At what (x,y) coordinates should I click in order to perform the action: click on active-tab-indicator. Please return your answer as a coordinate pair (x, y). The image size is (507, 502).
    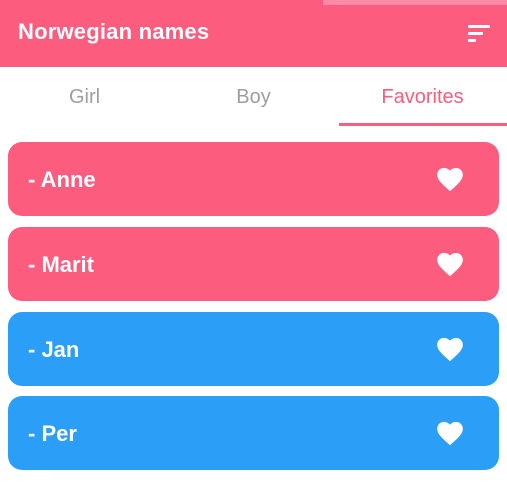
    Looking at the image, I should click on (423, 124).